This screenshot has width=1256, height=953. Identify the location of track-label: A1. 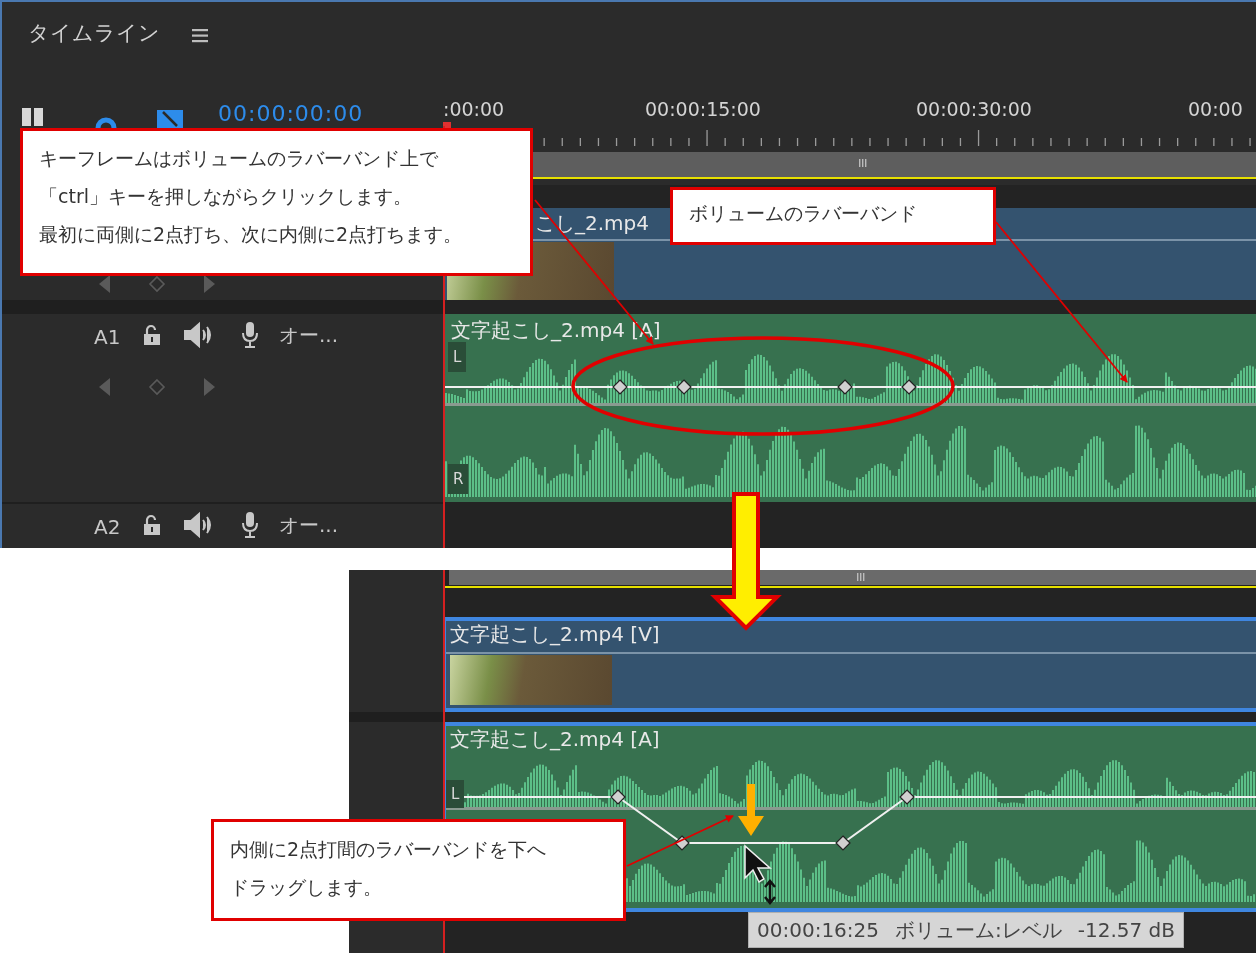
(107, 337).